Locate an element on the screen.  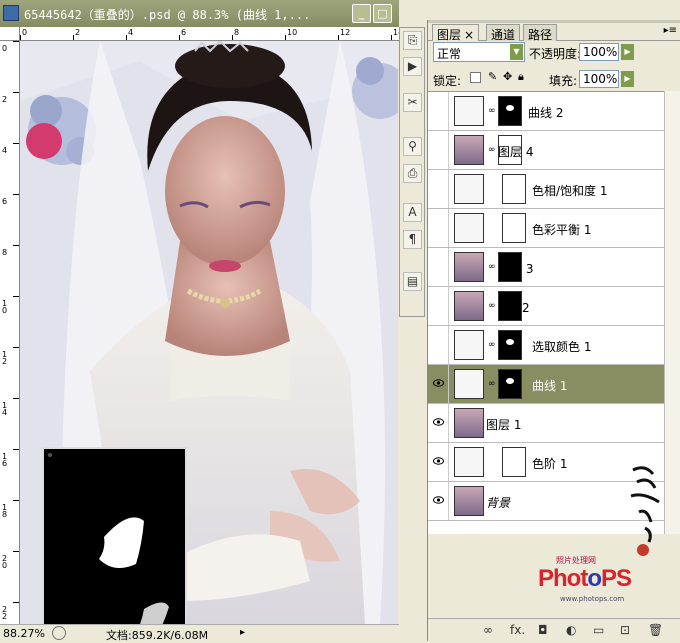
lock-position-icon: ✥ is located at coordinates (507, 76).